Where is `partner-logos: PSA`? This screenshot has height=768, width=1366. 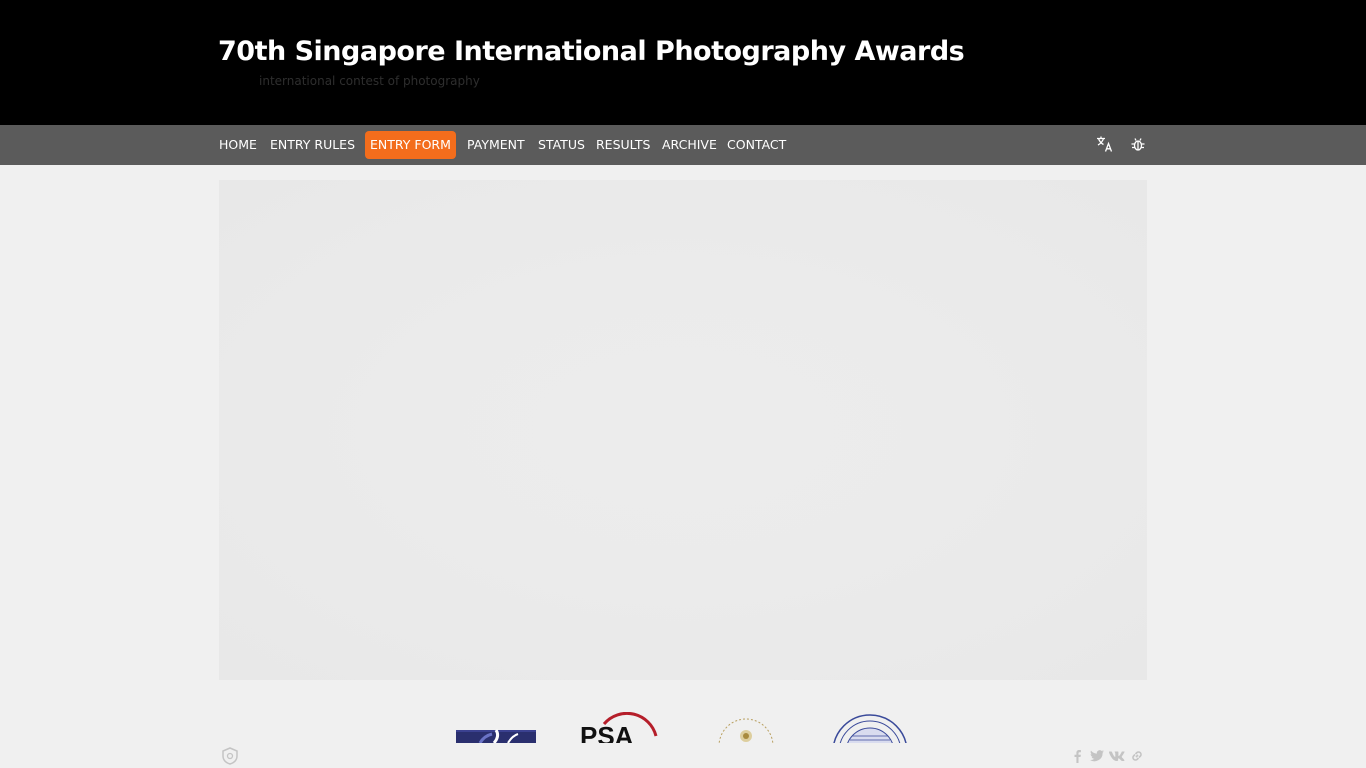
partner-logos: PSA is located at coordinates (680, 727).